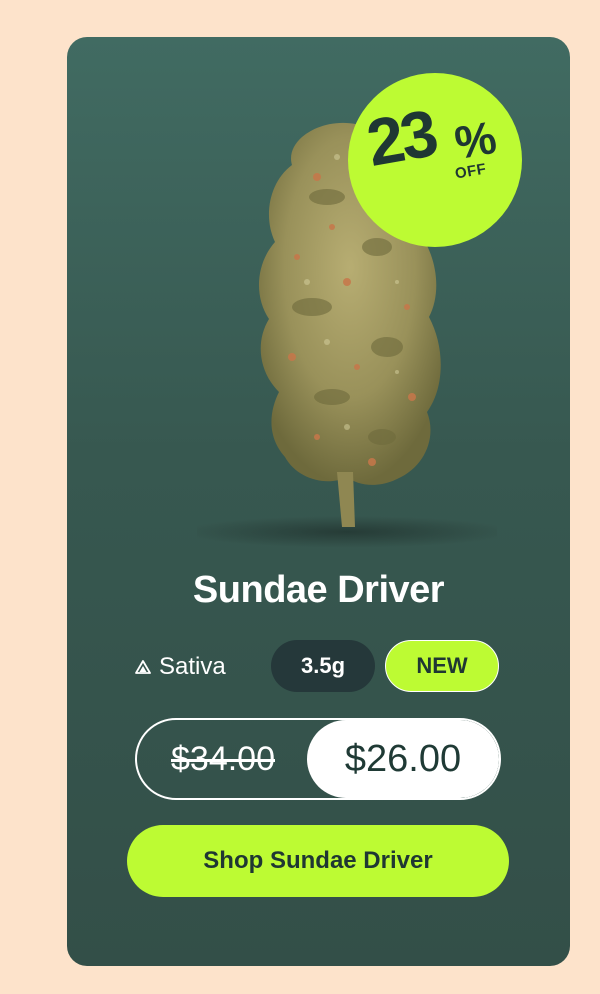 This screenshot has height=994, width=600. Describe the element at coordinates (192, 666) in the screenshot. I see `strain-type-label: Sativa` at that location.